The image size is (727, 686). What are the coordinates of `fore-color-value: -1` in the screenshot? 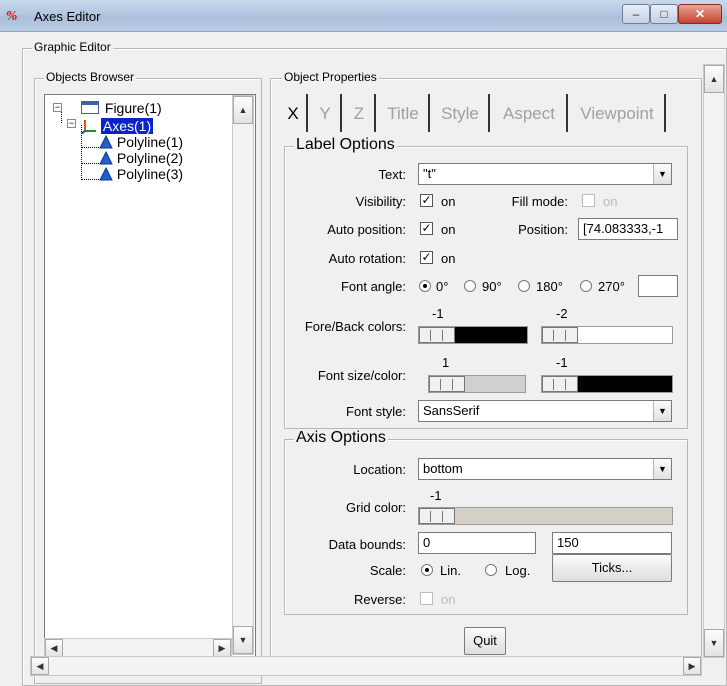 It's located at (438, 313).